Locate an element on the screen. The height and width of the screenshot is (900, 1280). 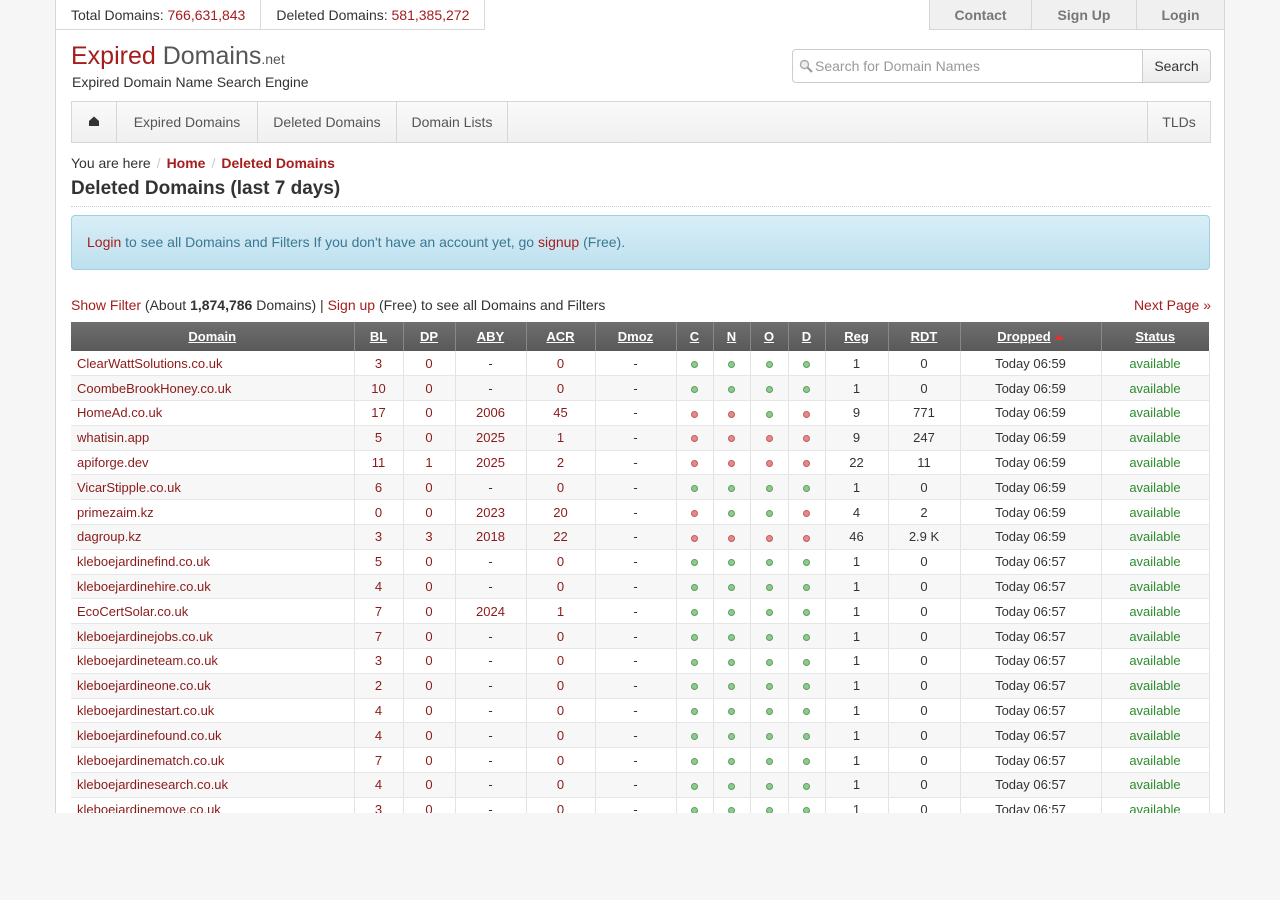
acr-value: 1 is located at coordinates (560, 611).